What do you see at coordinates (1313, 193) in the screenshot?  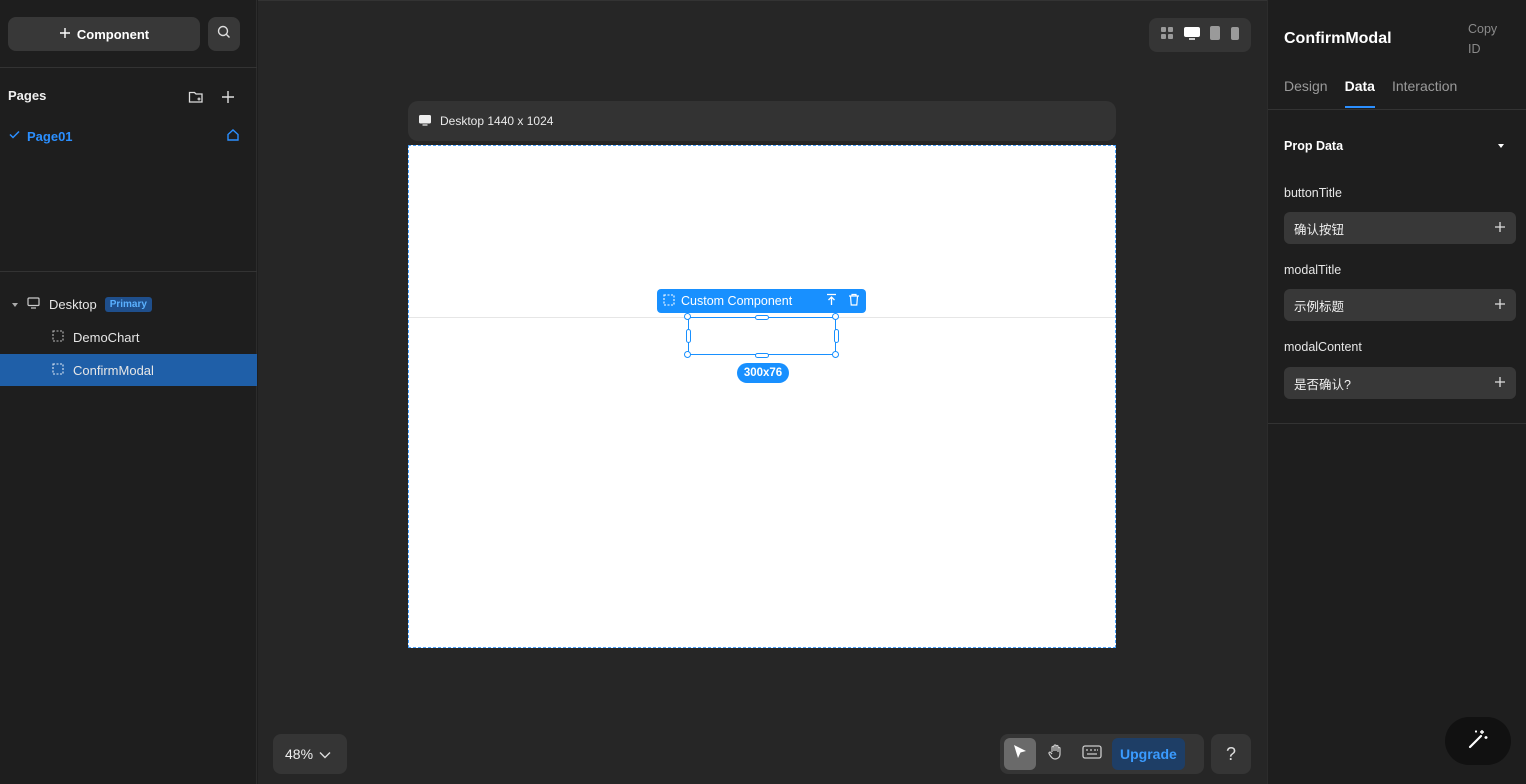 I see `prop-label-buttontitle: buttonTitle` at bounding box center [1313, 193].